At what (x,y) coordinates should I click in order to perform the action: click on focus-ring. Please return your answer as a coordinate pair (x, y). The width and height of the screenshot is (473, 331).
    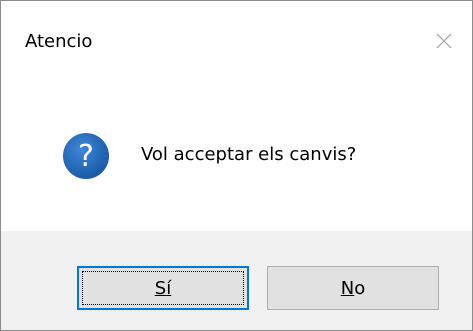
    Looking at the image, I should click on (163, 288).